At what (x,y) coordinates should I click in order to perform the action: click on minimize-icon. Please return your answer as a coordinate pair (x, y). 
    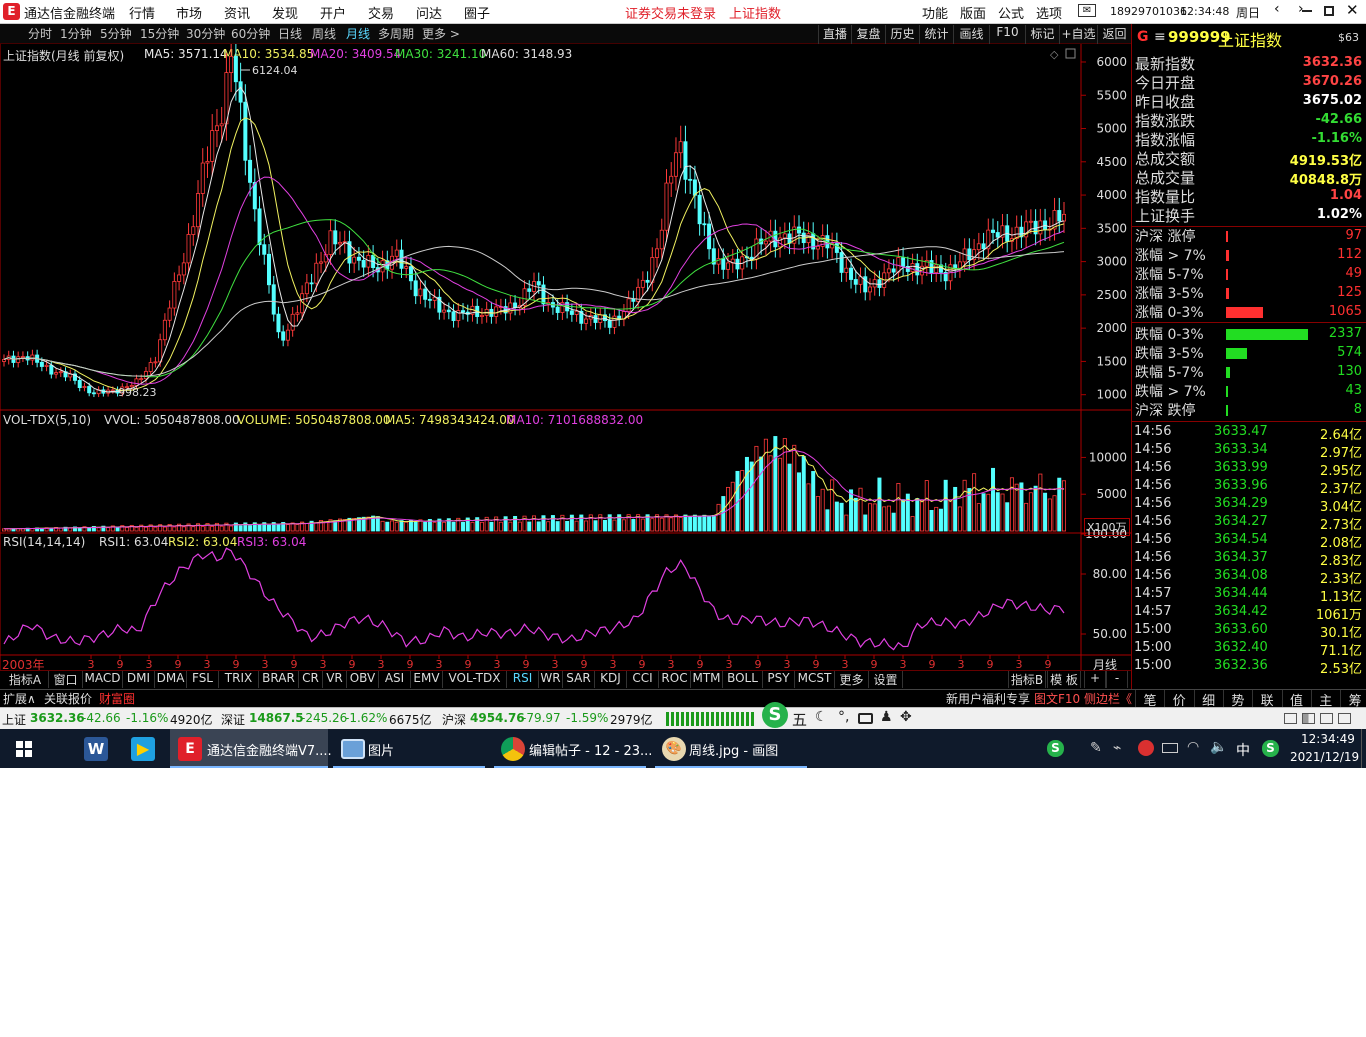
    Looking at the image, I should click on (1307, 11).